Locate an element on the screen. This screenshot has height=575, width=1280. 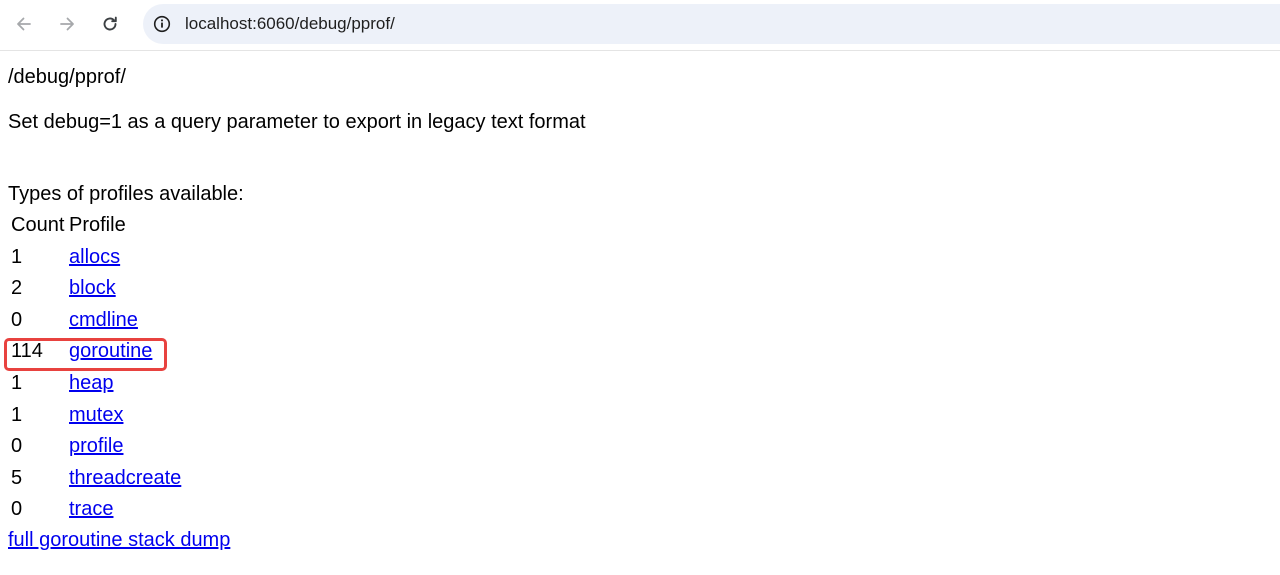
arrow-right-icon is located at coordinates (67, 24).